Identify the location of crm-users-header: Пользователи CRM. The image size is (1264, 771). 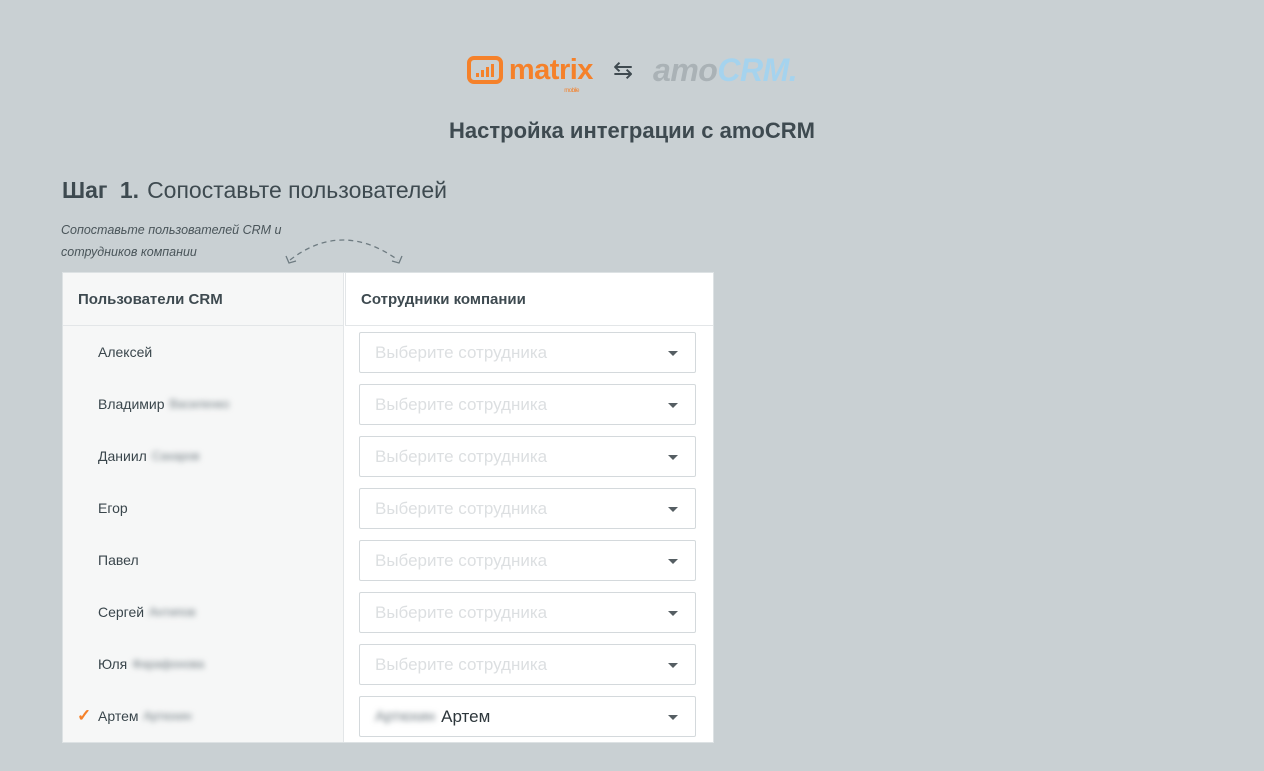
(203, 299).